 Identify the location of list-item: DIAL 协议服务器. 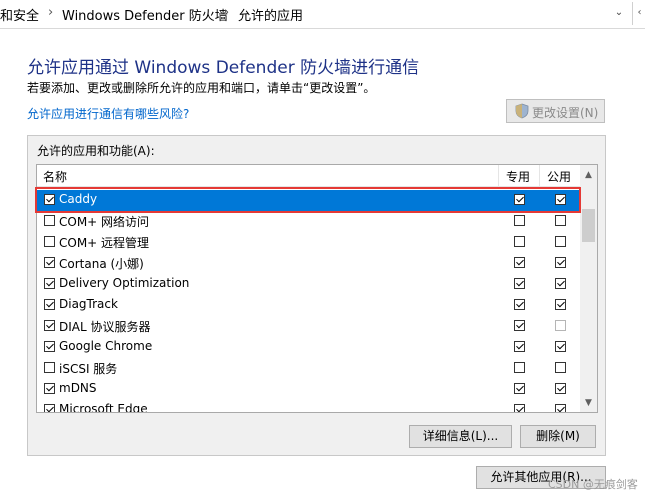
(308, 326).